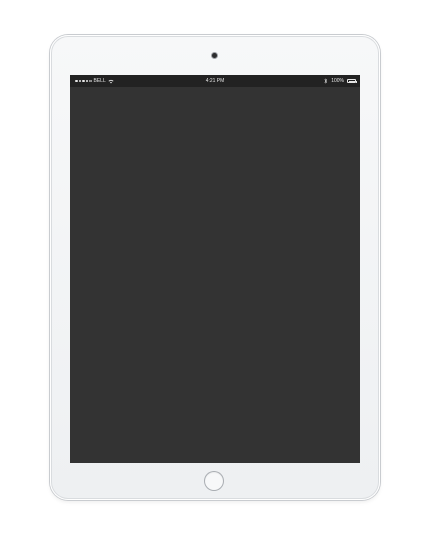 The height and width of the screenshot is (540, 430). What do you see at coordinates (352, 81) in the screenshot?
I see `battery-icon` at bounding box center [352, 81].